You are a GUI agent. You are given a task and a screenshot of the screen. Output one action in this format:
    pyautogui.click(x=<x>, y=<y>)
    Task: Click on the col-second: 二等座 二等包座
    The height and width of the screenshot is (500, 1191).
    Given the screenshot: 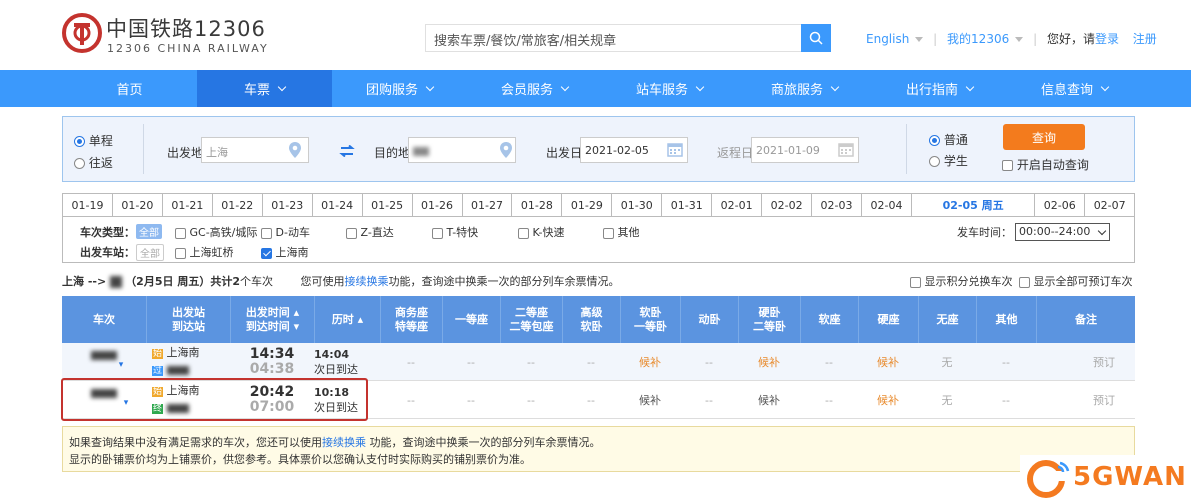 What is the action you would take?
    pyautogui.click(x=531, y=319)
    